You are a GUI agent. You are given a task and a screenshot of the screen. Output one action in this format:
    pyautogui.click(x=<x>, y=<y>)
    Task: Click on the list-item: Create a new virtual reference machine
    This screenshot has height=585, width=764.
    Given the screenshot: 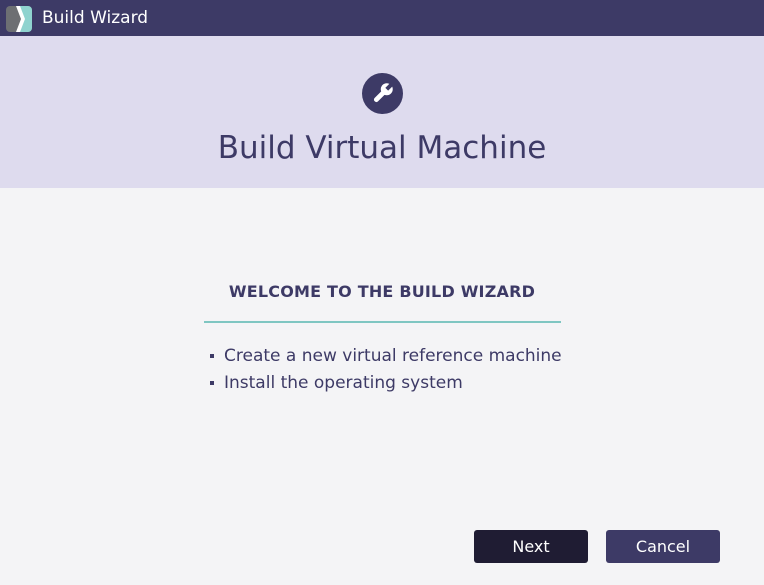 What is the action you would take?
    pyautogui.click(x=386, y=355)
    